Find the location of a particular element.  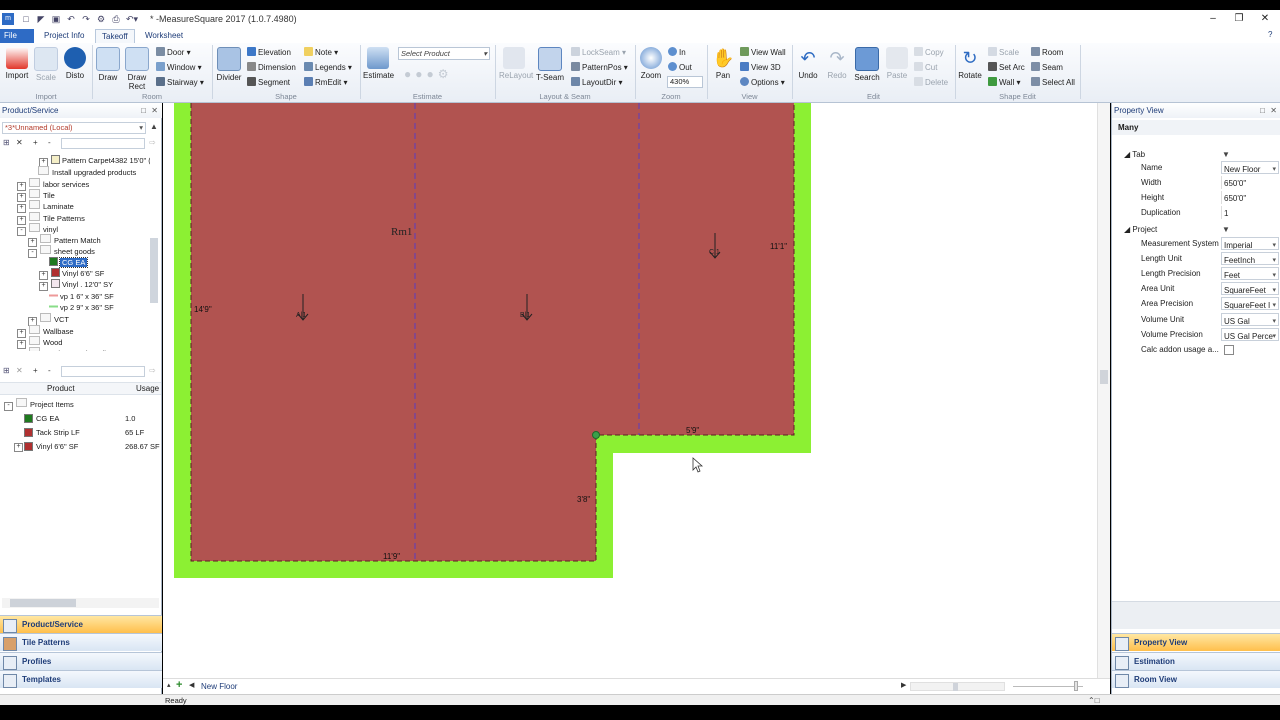

drop-label-c: C|1 is located at coordinates (714, 252).